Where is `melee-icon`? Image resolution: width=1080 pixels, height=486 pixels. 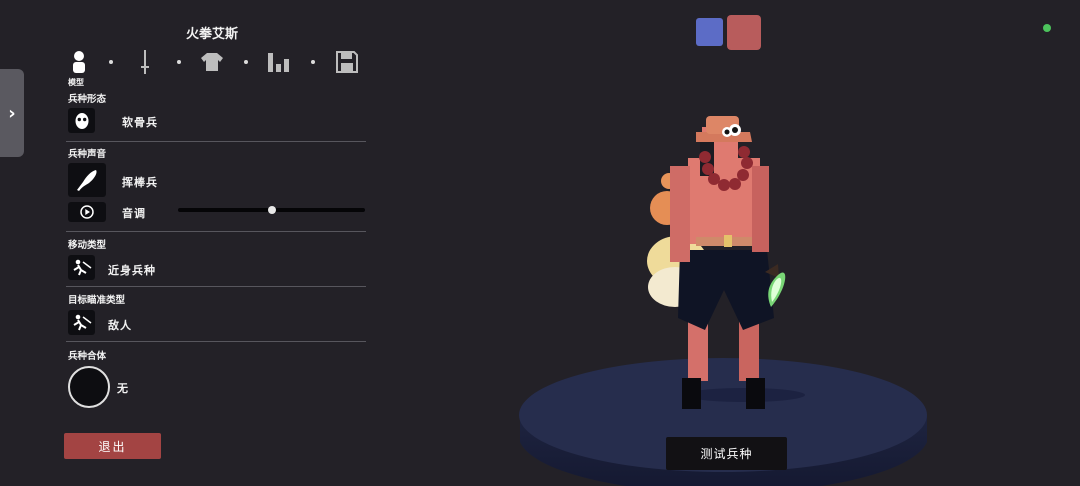 melee-icon is located at coordinates (81, 267).